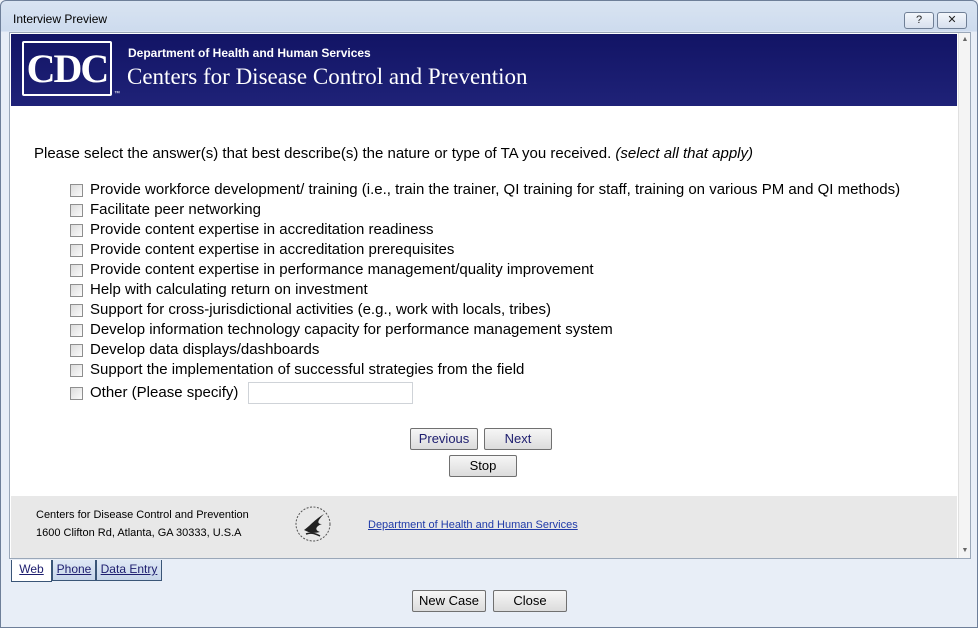 The width and height of the screenshot is (978, 628). What do you see at coordinates (129, 570) in the screenshot?
I see `tab-data-entry: Data Entry` at bounding box center [129, 570].